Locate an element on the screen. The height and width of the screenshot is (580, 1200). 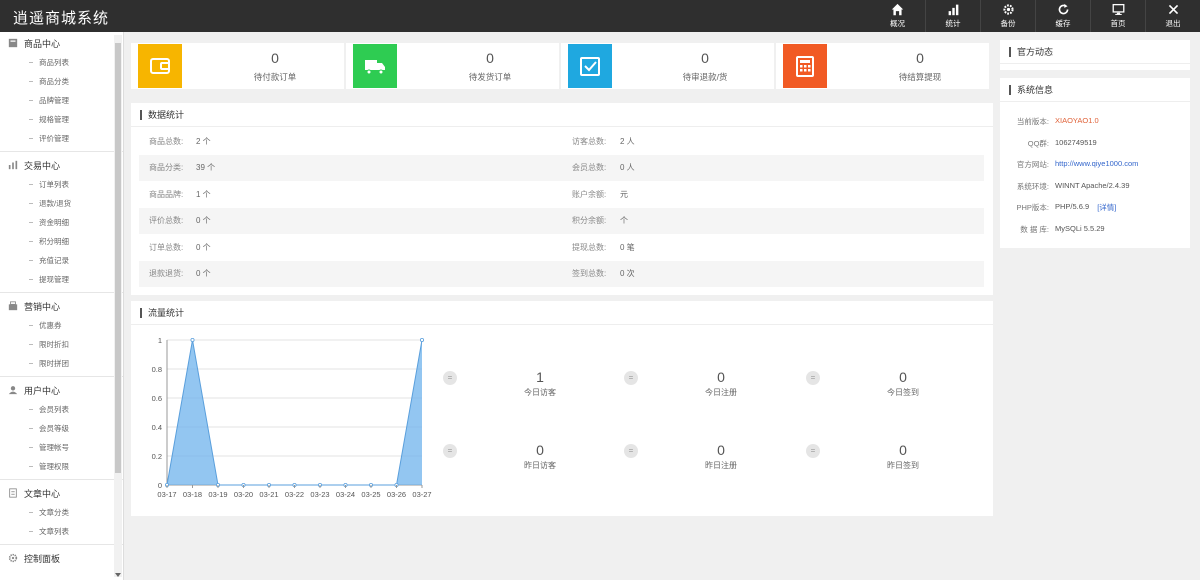
data-stat-key: 评价总数: is located at coordinates (166, 220).